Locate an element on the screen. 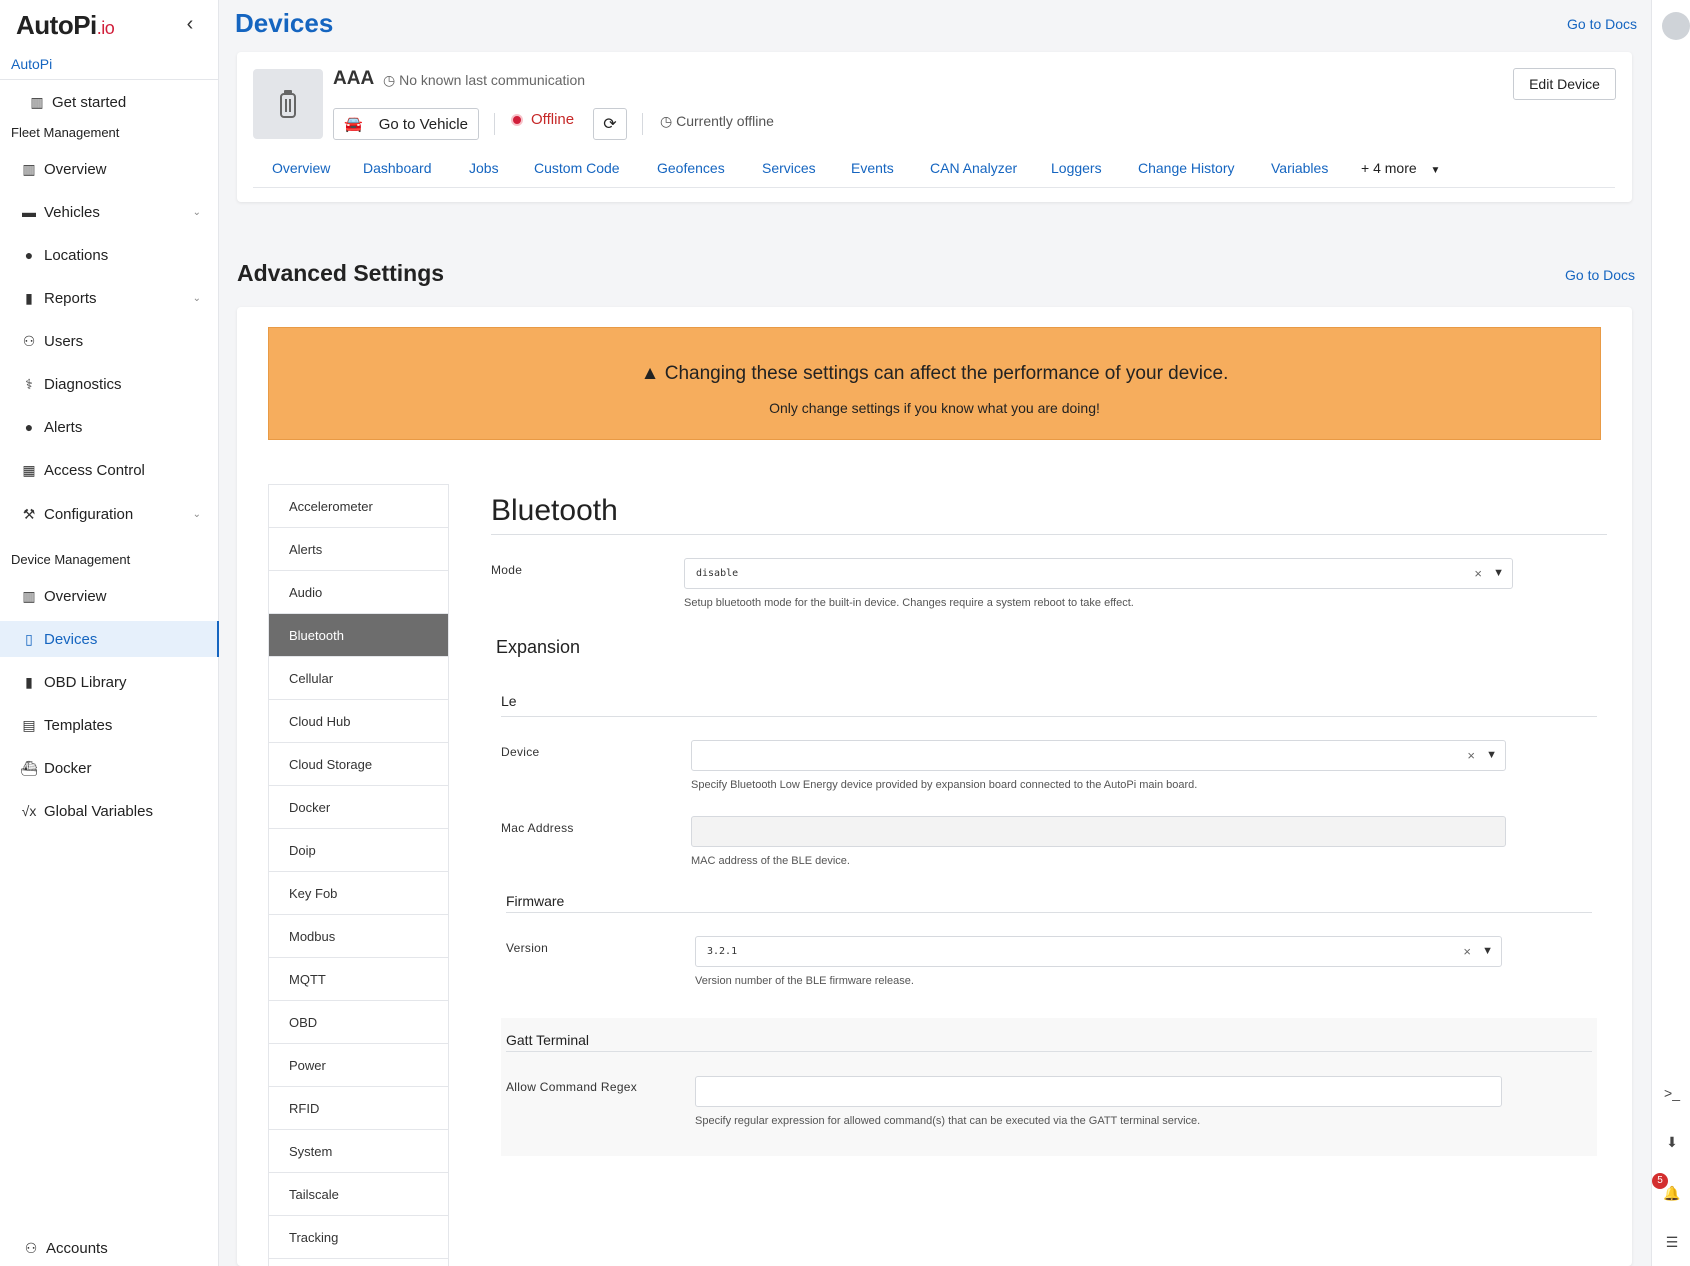 The width and height of the screenshot is (1690, 1266). nav-users: ⚇ Users is located at coordinates (109, 341).